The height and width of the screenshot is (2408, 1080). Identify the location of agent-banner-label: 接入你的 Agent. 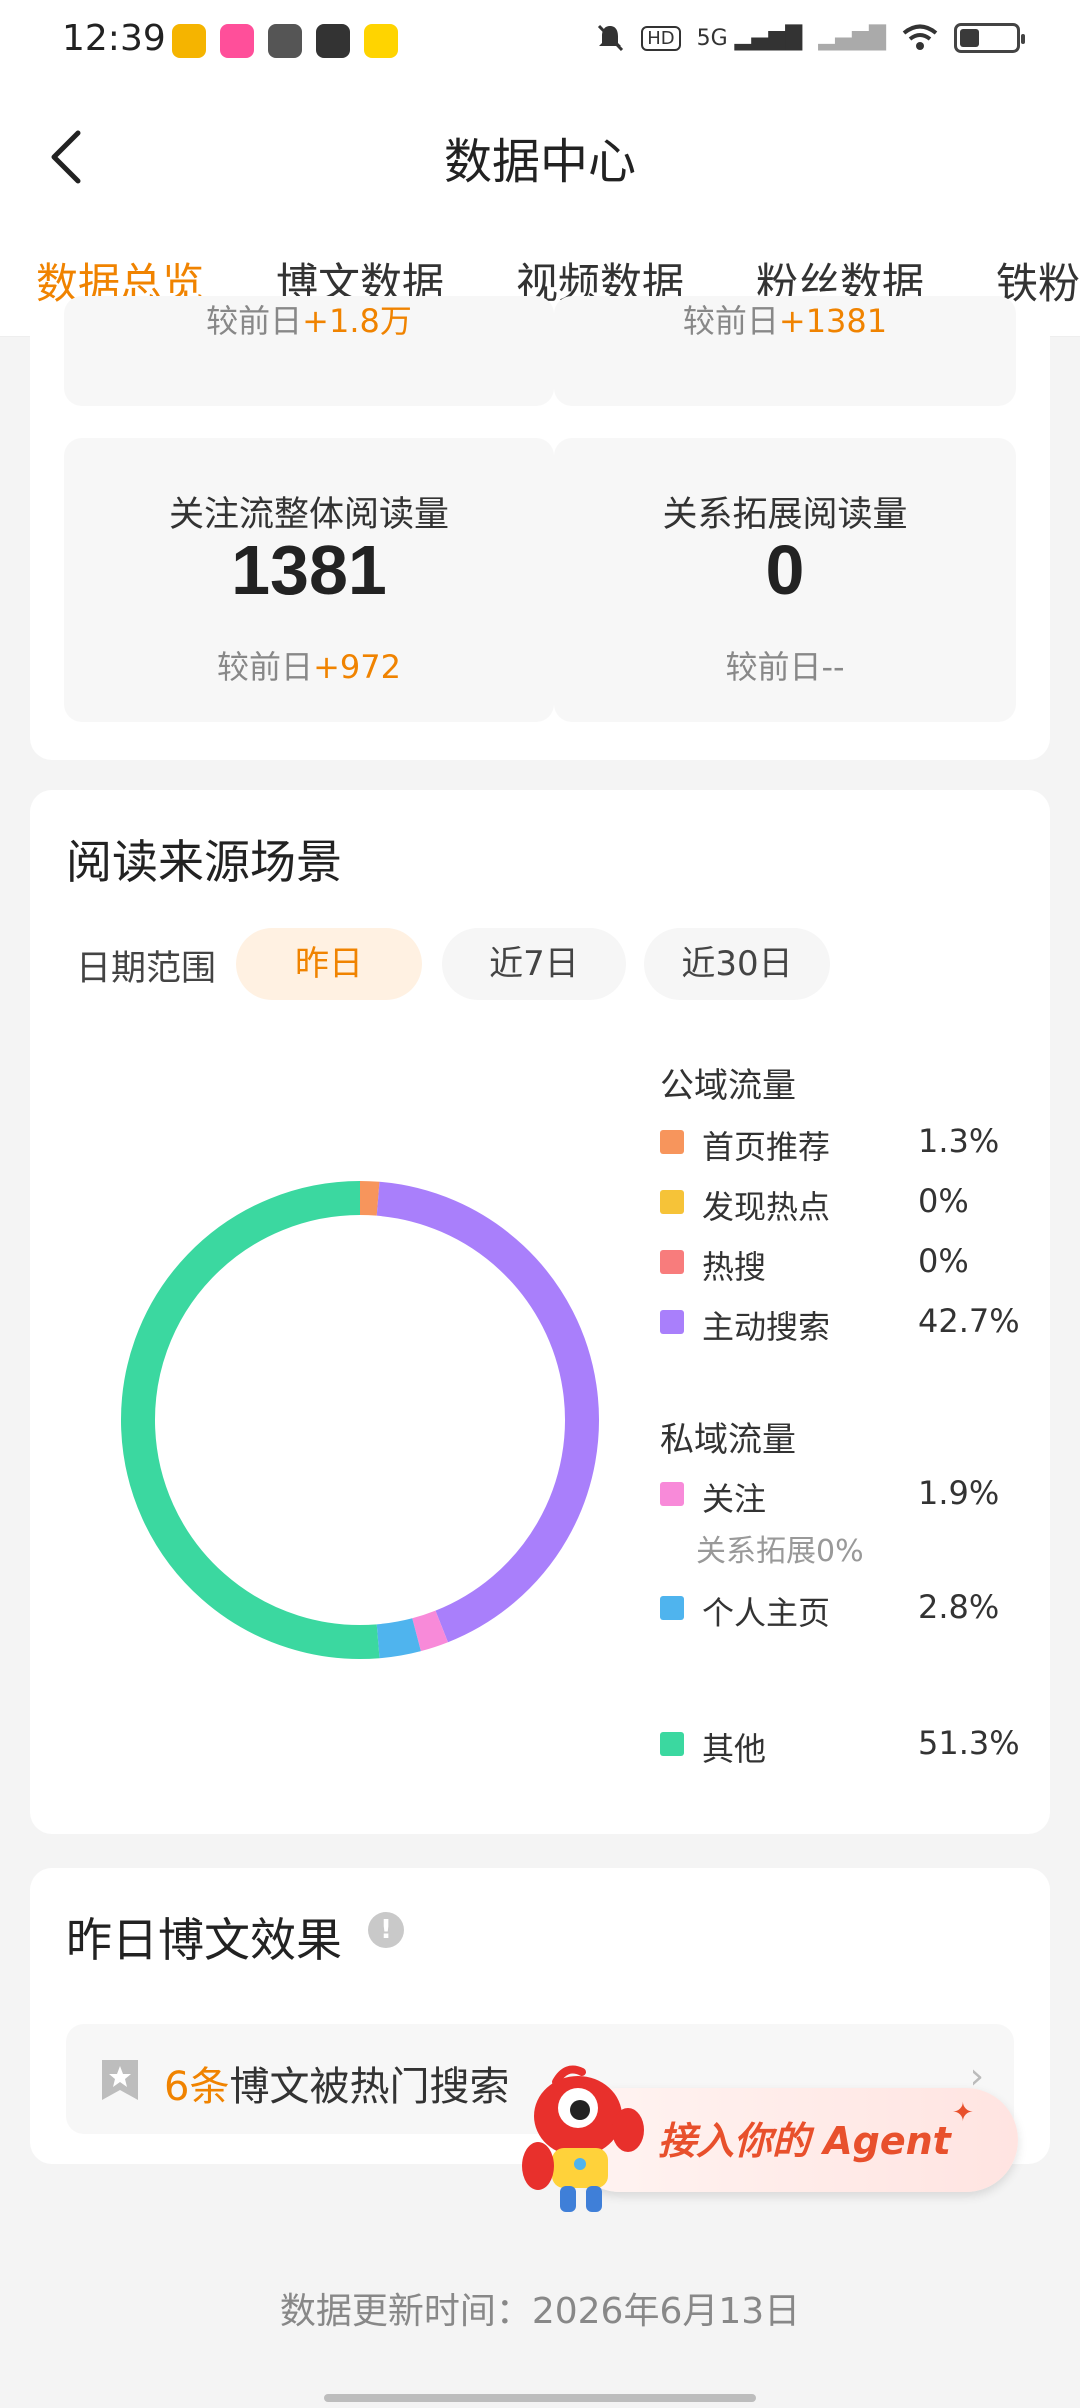
(804, 2141).